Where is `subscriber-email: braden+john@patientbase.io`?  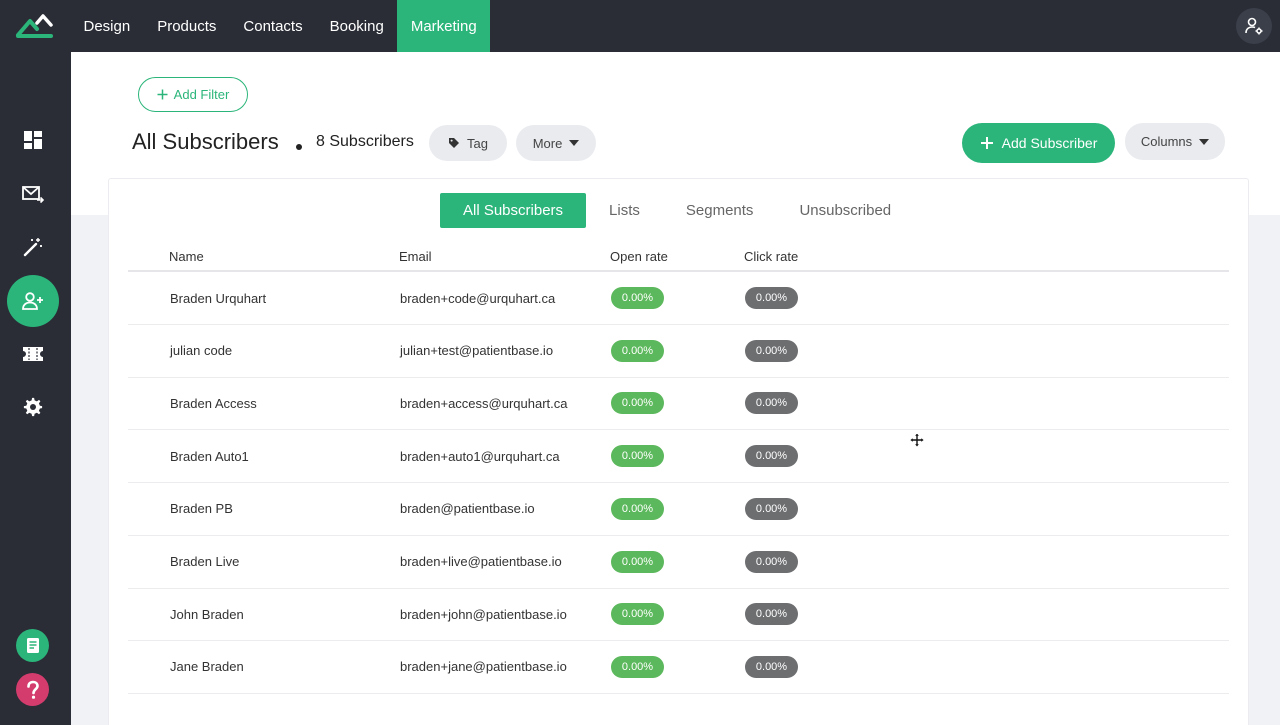
subscriber-email: braden+john@patientbase.io is located at coordinates (483, 614).